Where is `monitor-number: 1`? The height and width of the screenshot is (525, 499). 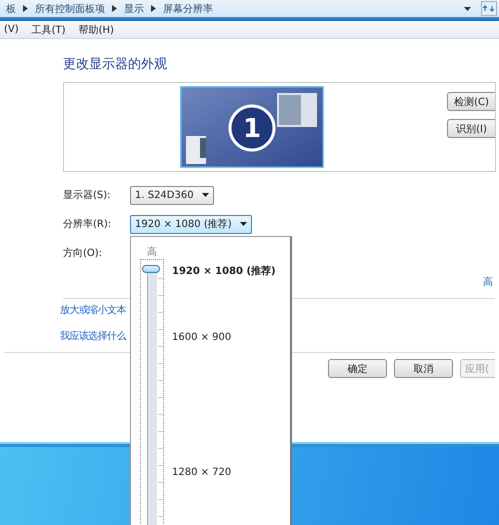 monitor-number: 1 is located at coordinates (252, 129).